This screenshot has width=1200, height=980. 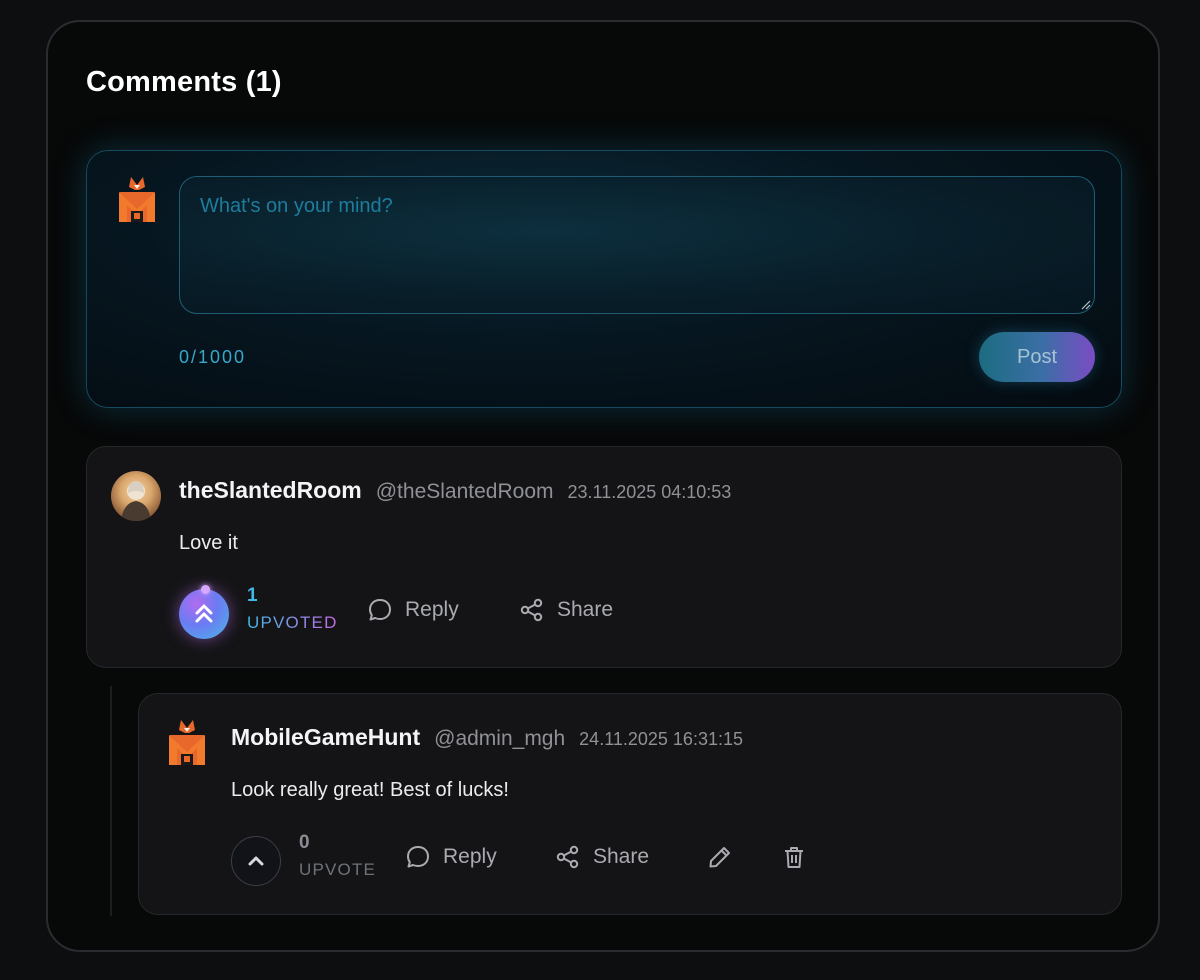 I want to click on vote-state-label: UPVOTE, so click(x=338, y=869).